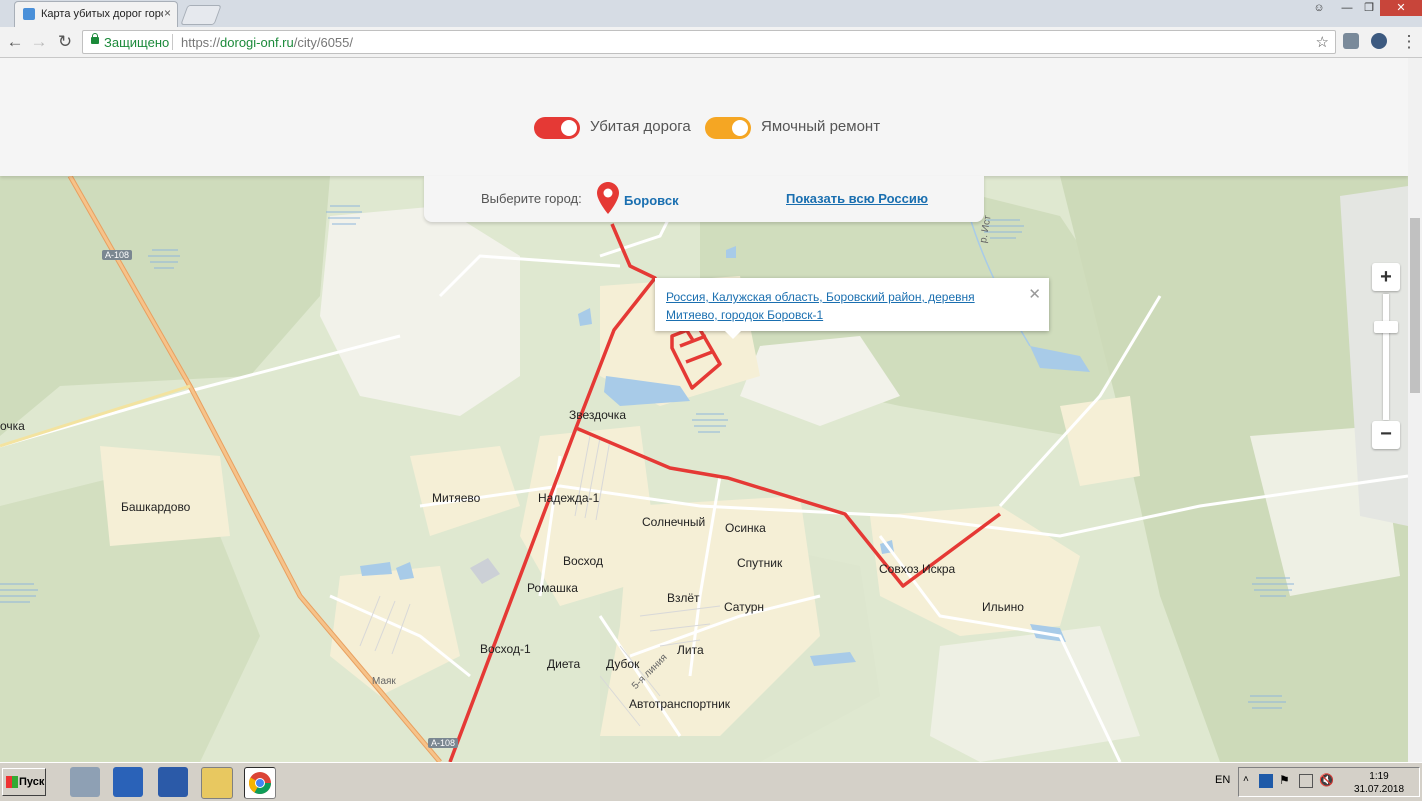 The image size is (1422, 803). Describe the element at coordinates (711, 781) in the screenshot. I see `taskbar: Пуск EN ˄ ⚑ 🔇 1:19 31.07.2018` at that location.